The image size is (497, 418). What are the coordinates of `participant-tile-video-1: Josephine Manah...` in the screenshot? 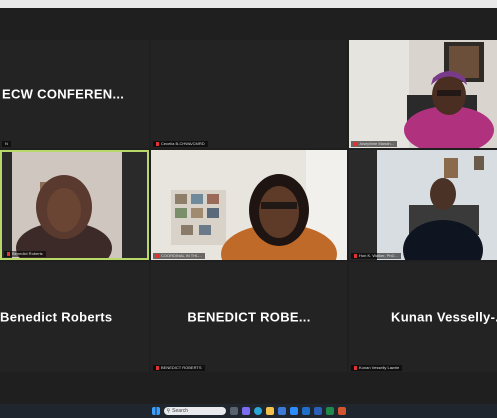 It's located at (423, 94).